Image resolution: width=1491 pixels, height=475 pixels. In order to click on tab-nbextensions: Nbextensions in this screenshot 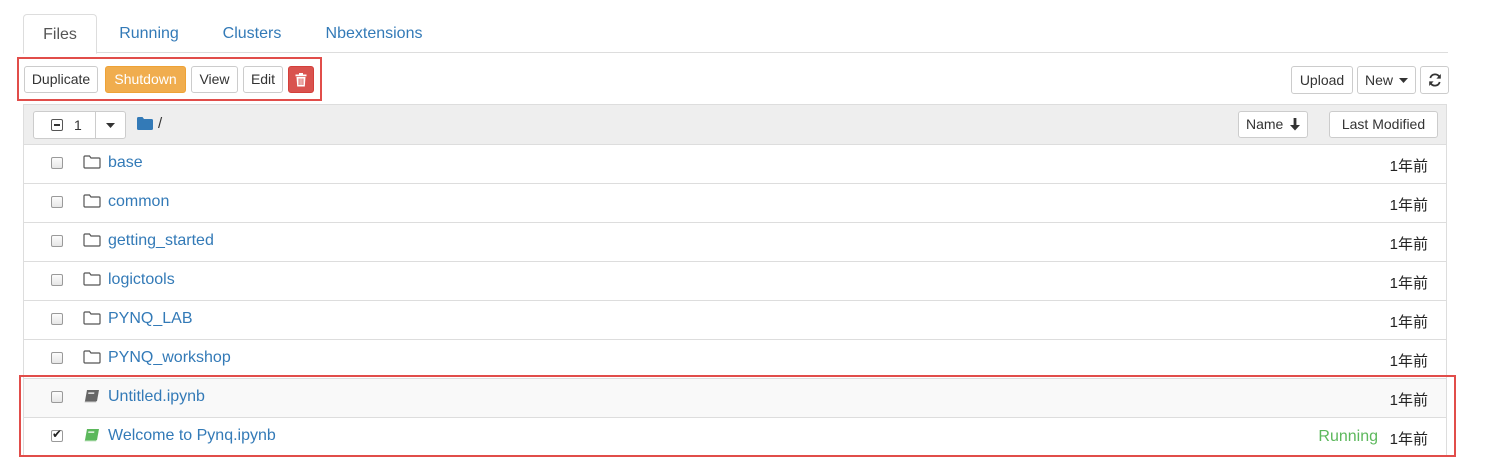, I will do `click(374, 32)`.